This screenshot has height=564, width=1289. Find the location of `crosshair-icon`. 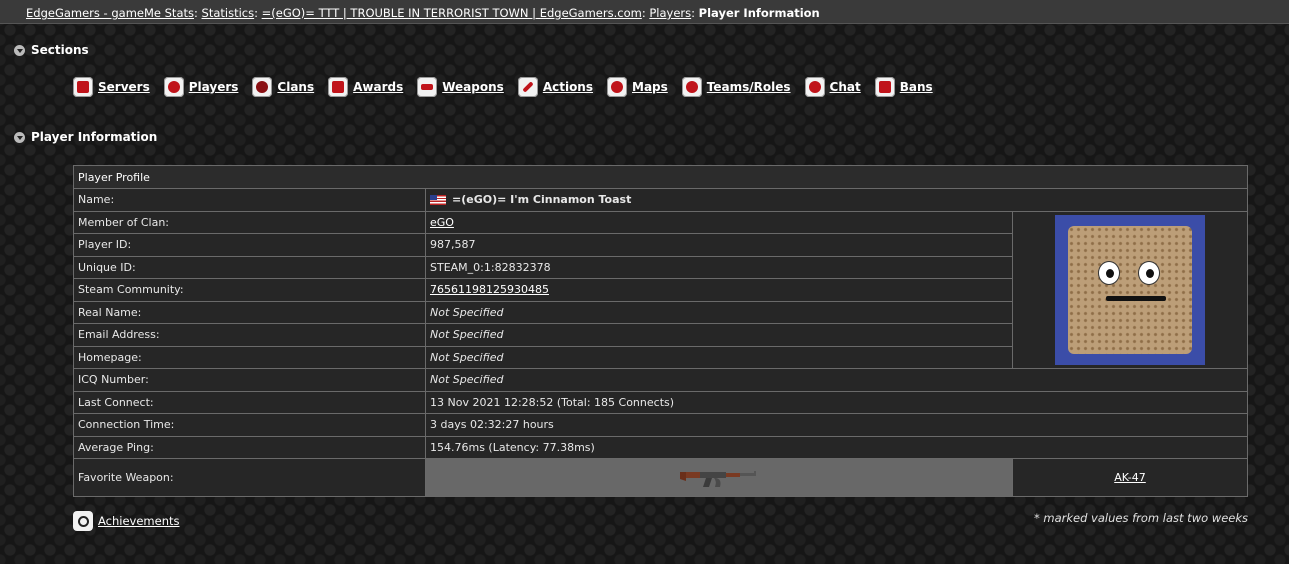

crosshair-icon is located at coordinates (617, 87).